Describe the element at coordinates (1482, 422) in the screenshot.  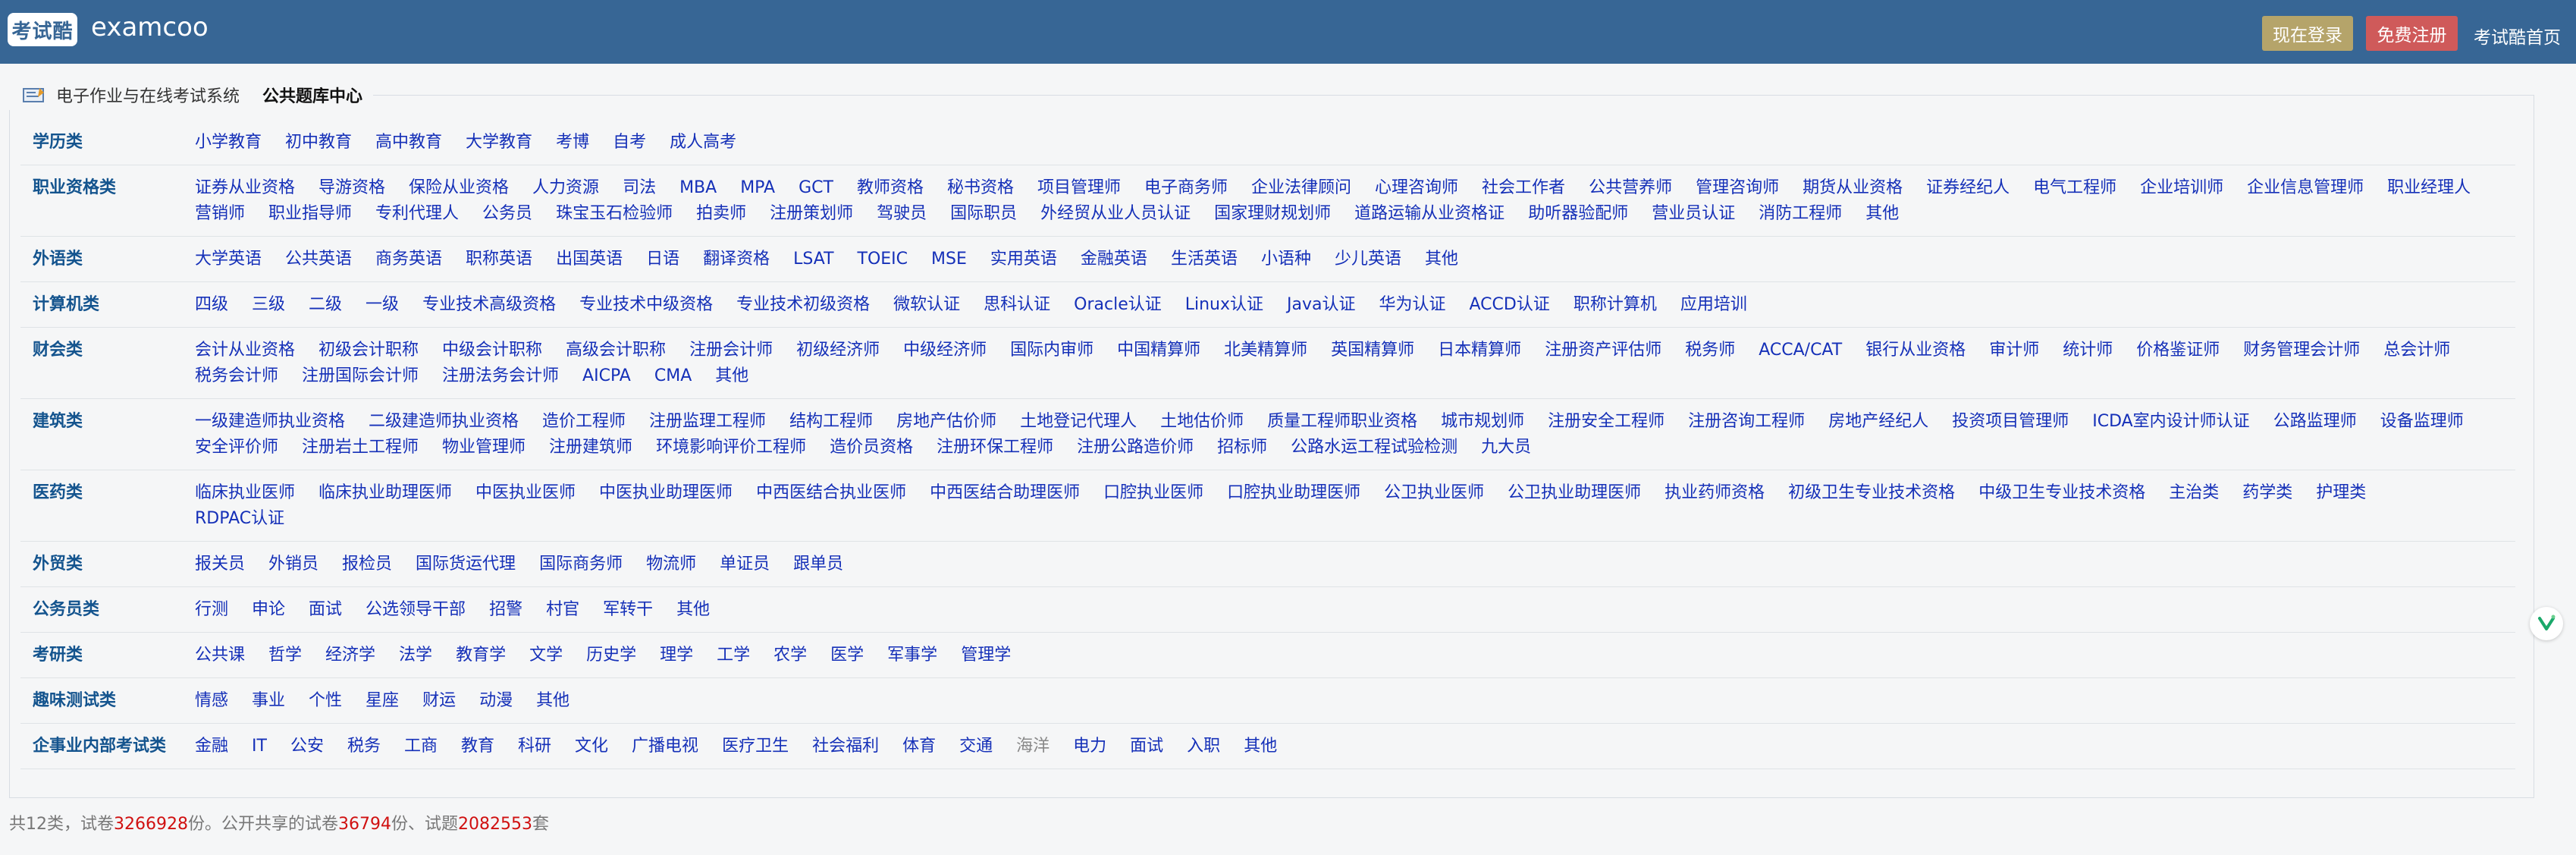
I see `category-link: 城市规划师` at that location.